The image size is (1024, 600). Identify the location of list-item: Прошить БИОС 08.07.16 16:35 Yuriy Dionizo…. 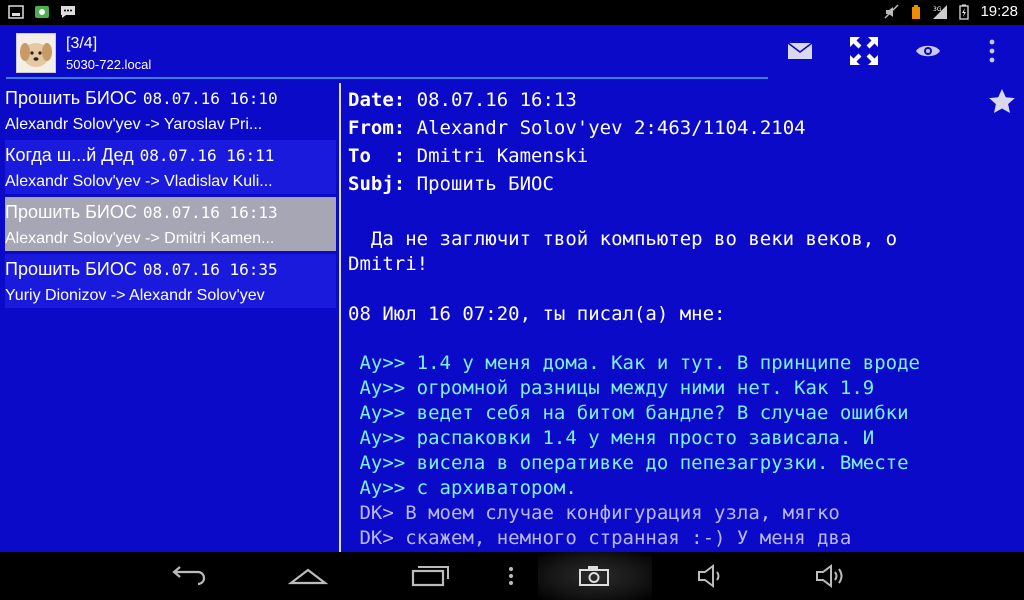
(170, 281).